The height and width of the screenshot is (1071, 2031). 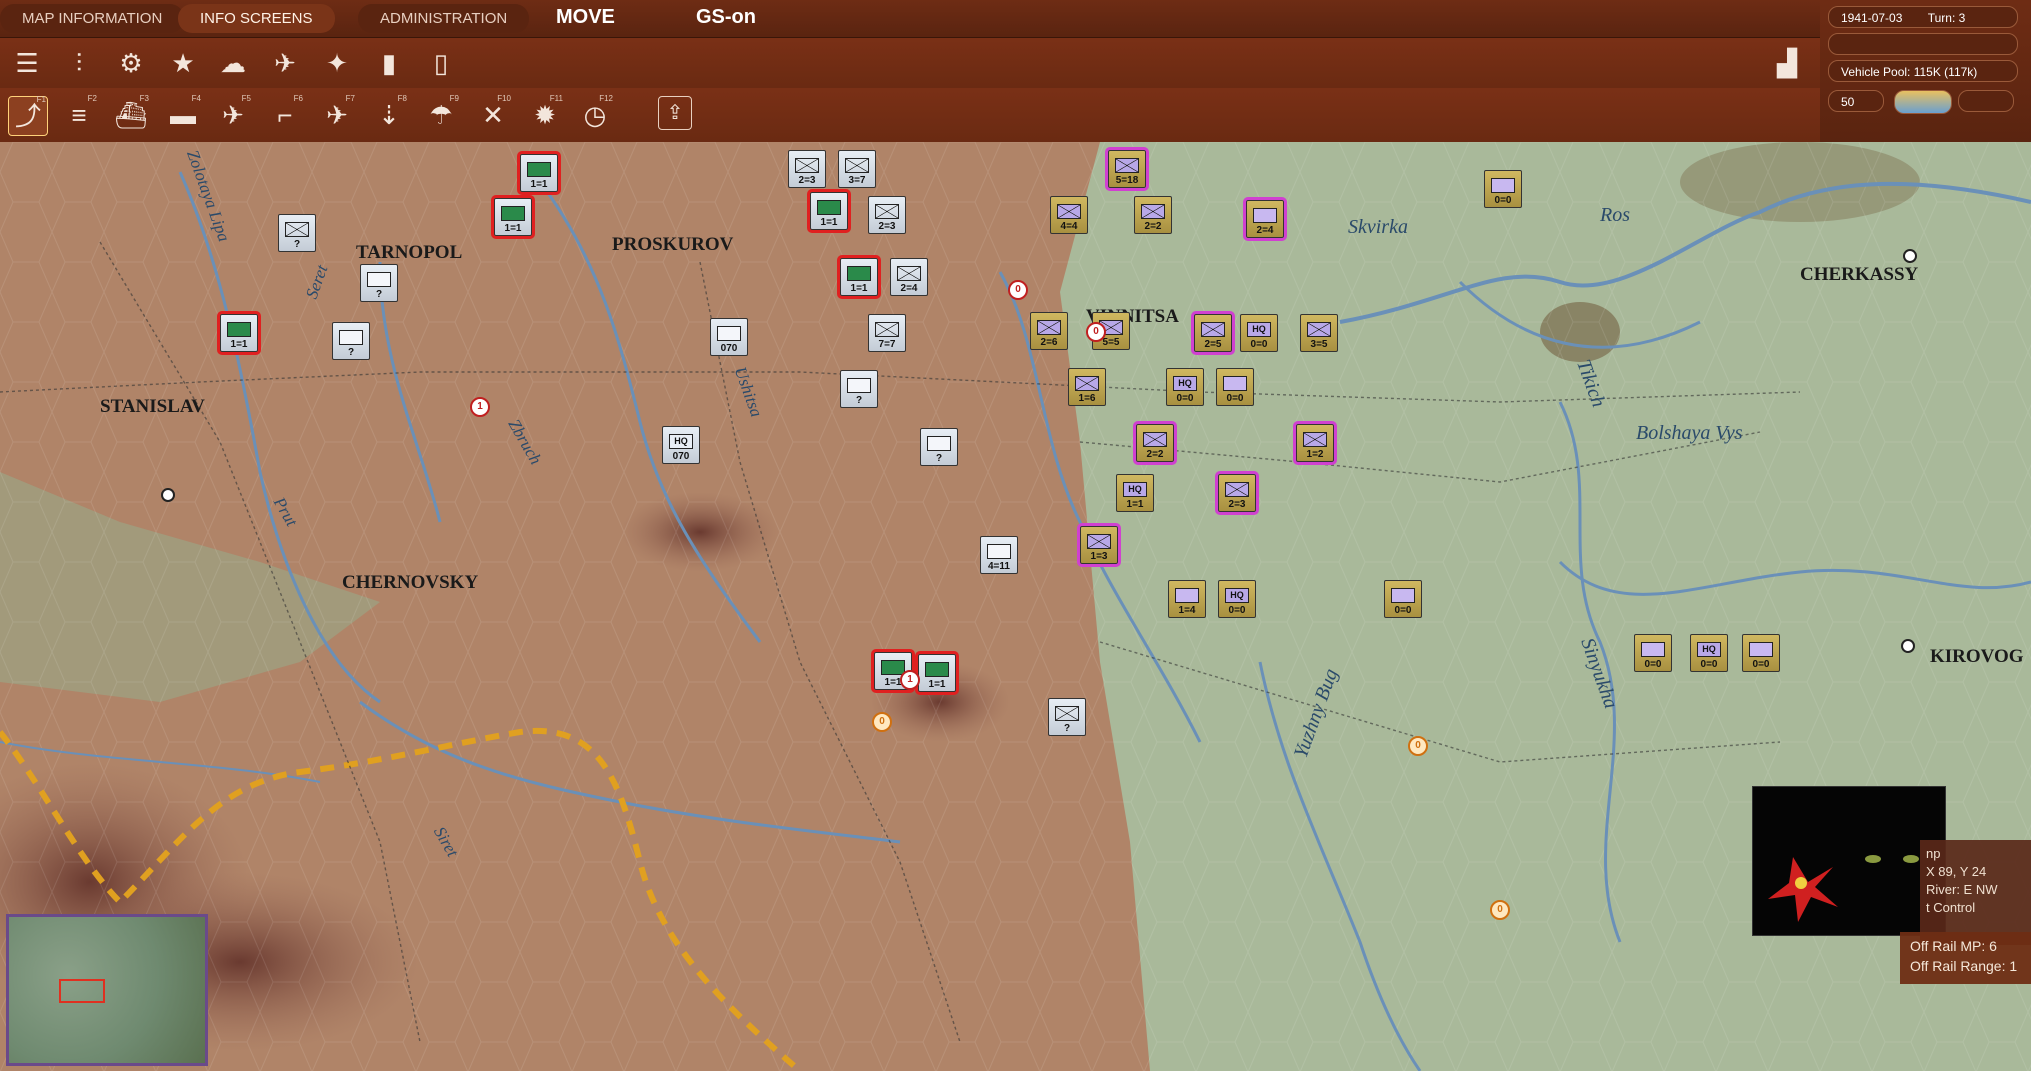 What do you see at coordinates (681, 445) in the screenshot?
I see `unit-counter-soviet-hq: HQ 070` at bounding box center [681, 445].